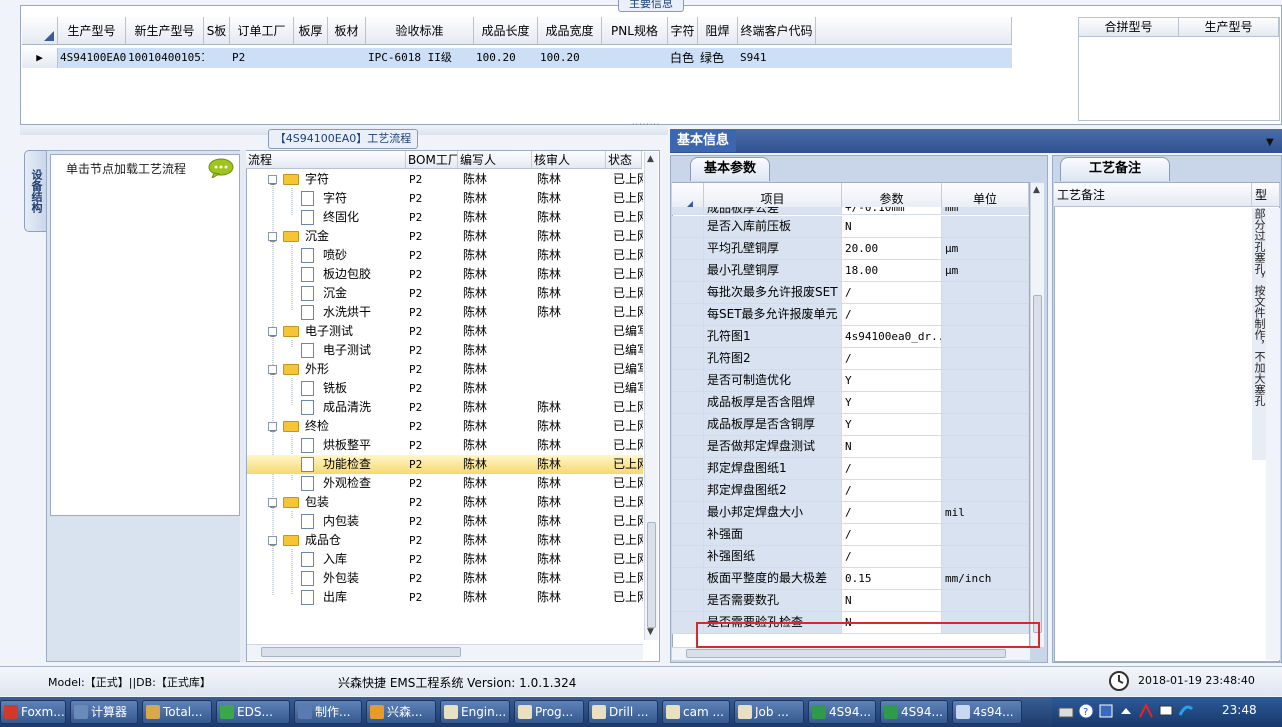 The image size is (1282, 727). What do you see at coordinates (683, 58) in the screenshot?
I see `grid-cell-10: 白色` at bounding box center [683, 58].